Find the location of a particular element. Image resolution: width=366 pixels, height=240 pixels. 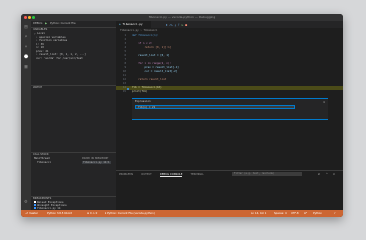

callstack-row: MainThread PAUSED ON BREAKPOINT is located at coordinates (76, 158).